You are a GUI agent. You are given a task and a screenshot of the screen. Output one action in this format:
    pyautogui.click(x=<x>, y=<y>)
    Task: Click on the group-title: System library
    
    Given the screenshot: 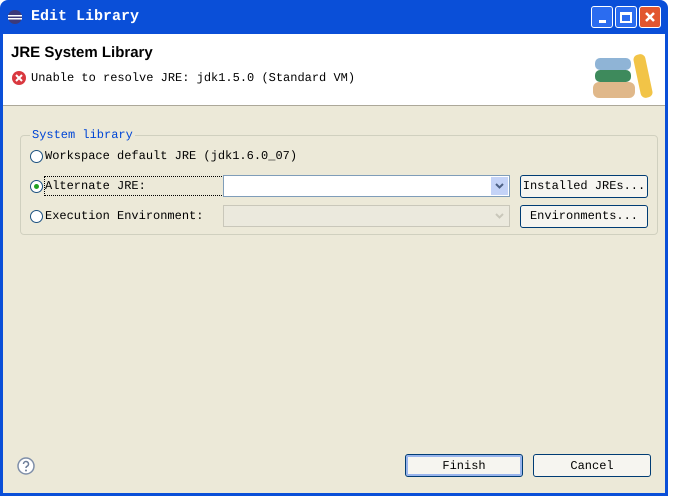 What is the action you would take?
    pyautogui.click(x=82, y=135)
    